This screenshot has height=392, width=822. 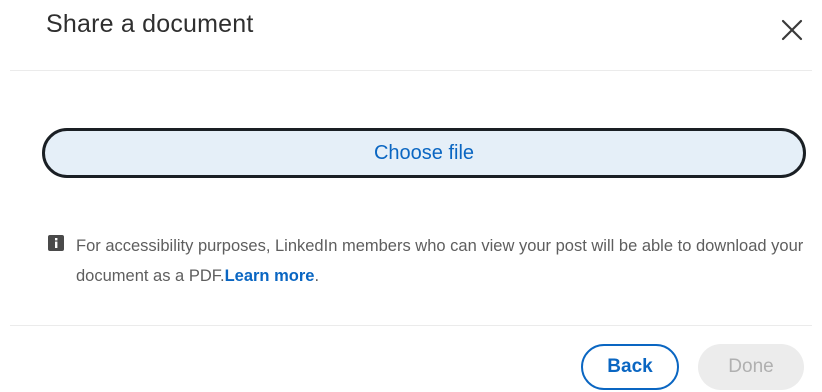 I want to click on header-divider, so click(x=411, y=70).